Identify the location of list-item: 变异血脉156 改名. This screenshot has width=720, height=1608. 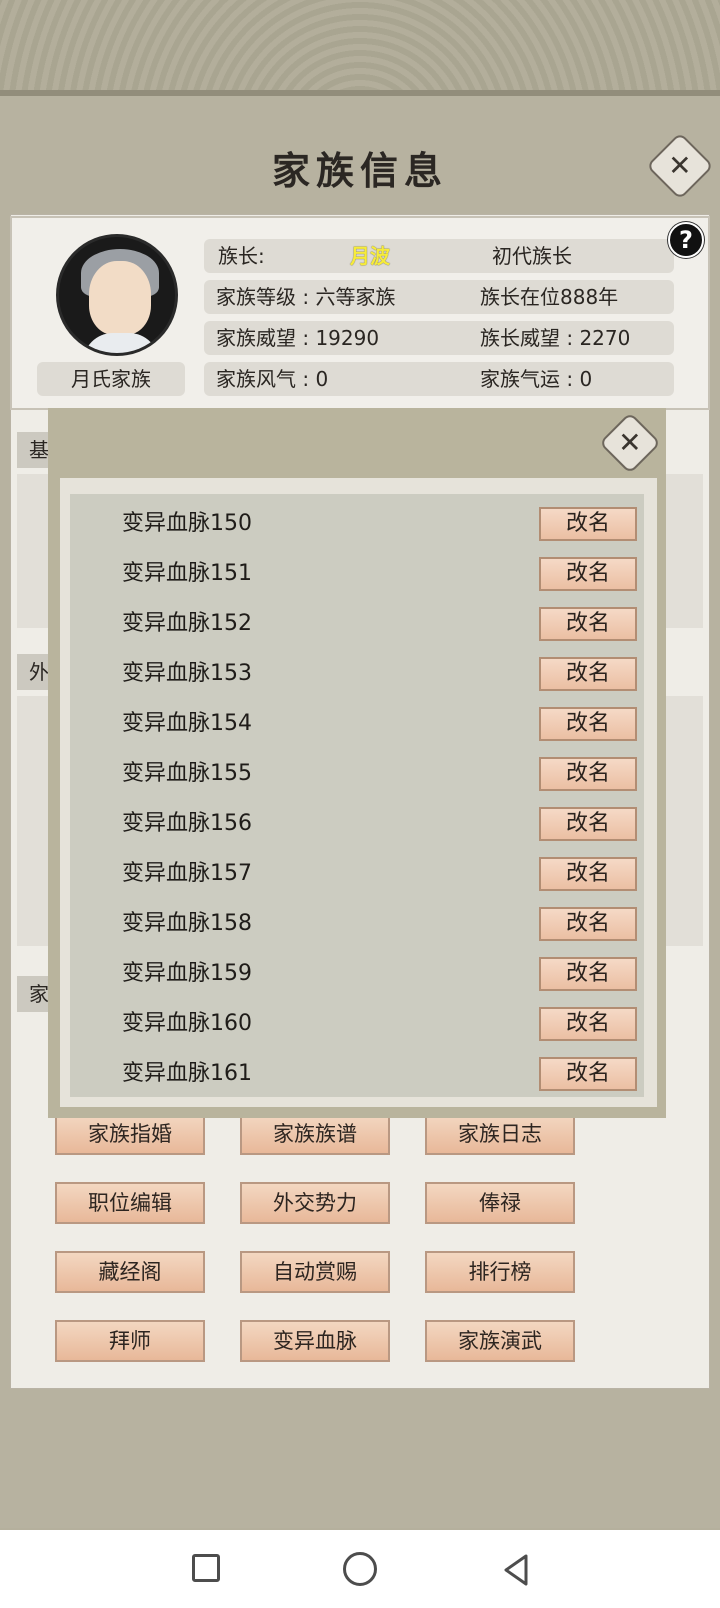
(357, 824).